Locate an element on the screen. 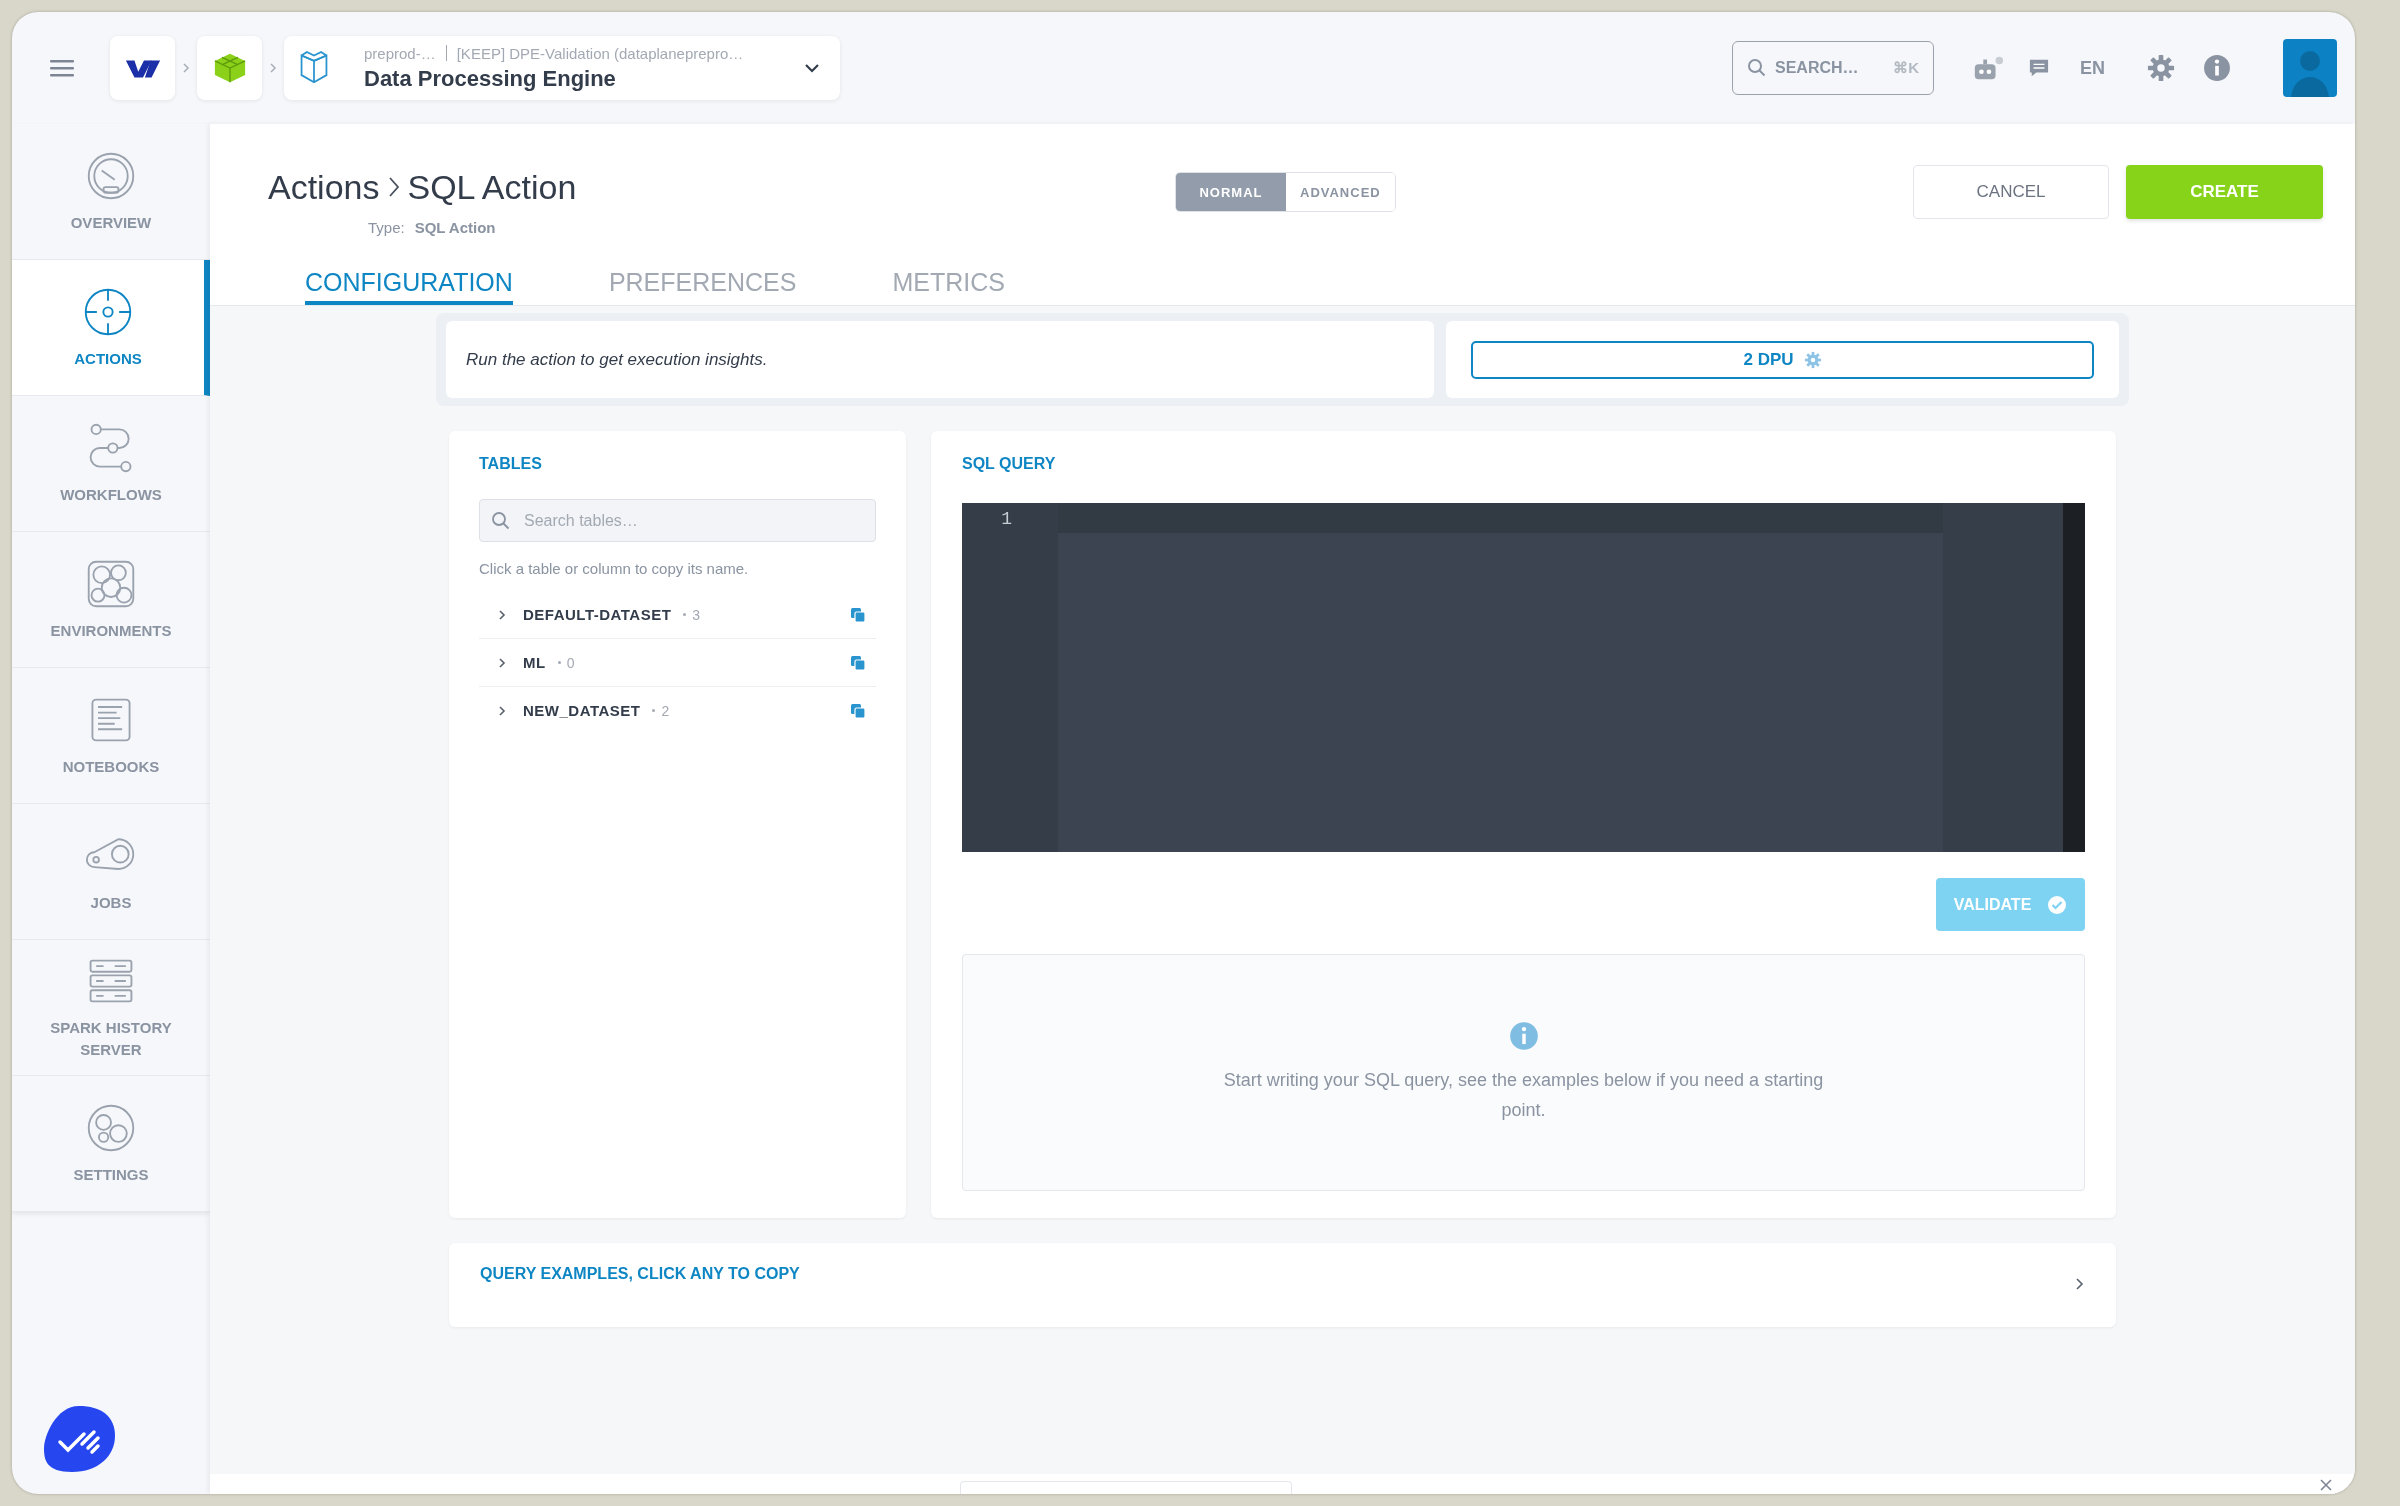 The width and height of the screenshot is (2400, 1506). app-title: Data Processing Engine is located at coordinates (490, 78).